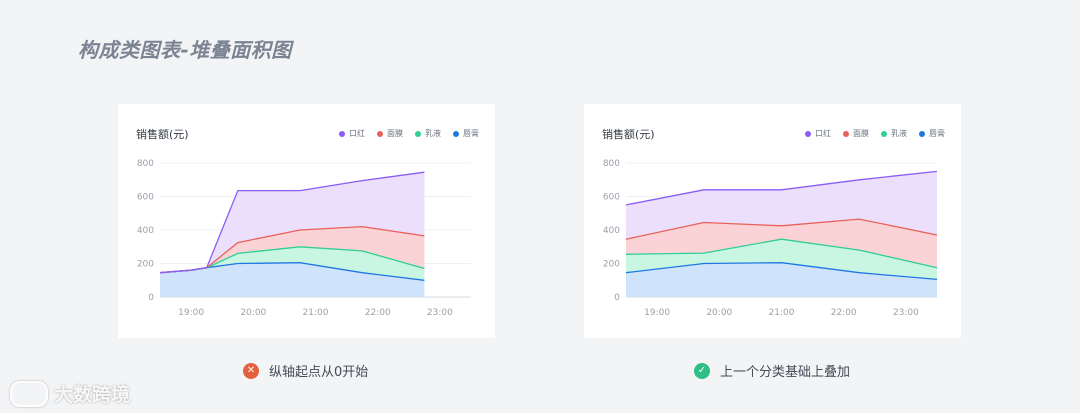 The height and width of the screenshot is (413, 1080). What do you see at coordinates (785, 372) in the screenshot?
I see `caption-text: 上一个分类基础上叠加` at bounding box center [785, 372].